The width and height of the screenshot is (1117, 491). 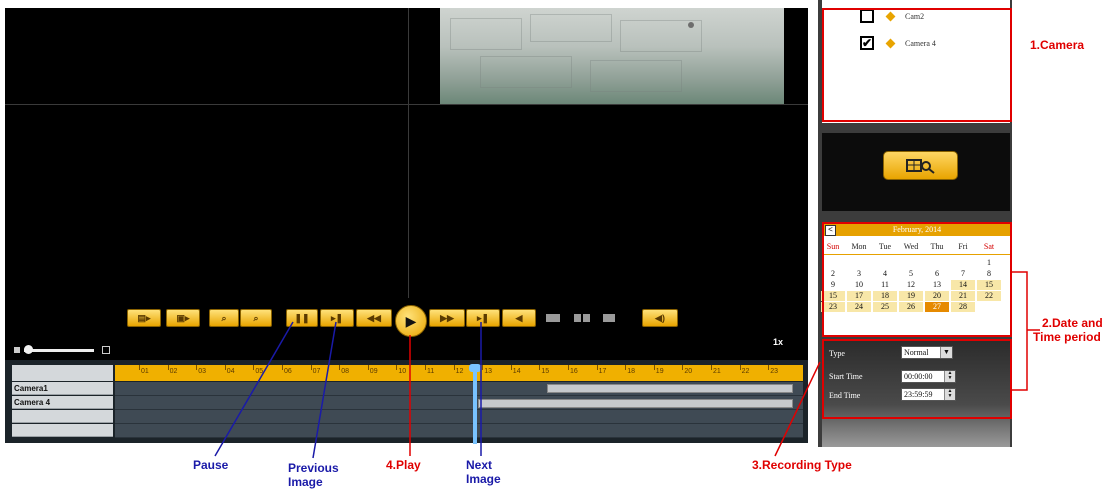 What do you see at coordinates (1067, 337) in the screenshot?
I see `date-annotation-line2: Time period` at bounding box center [1067, 337].